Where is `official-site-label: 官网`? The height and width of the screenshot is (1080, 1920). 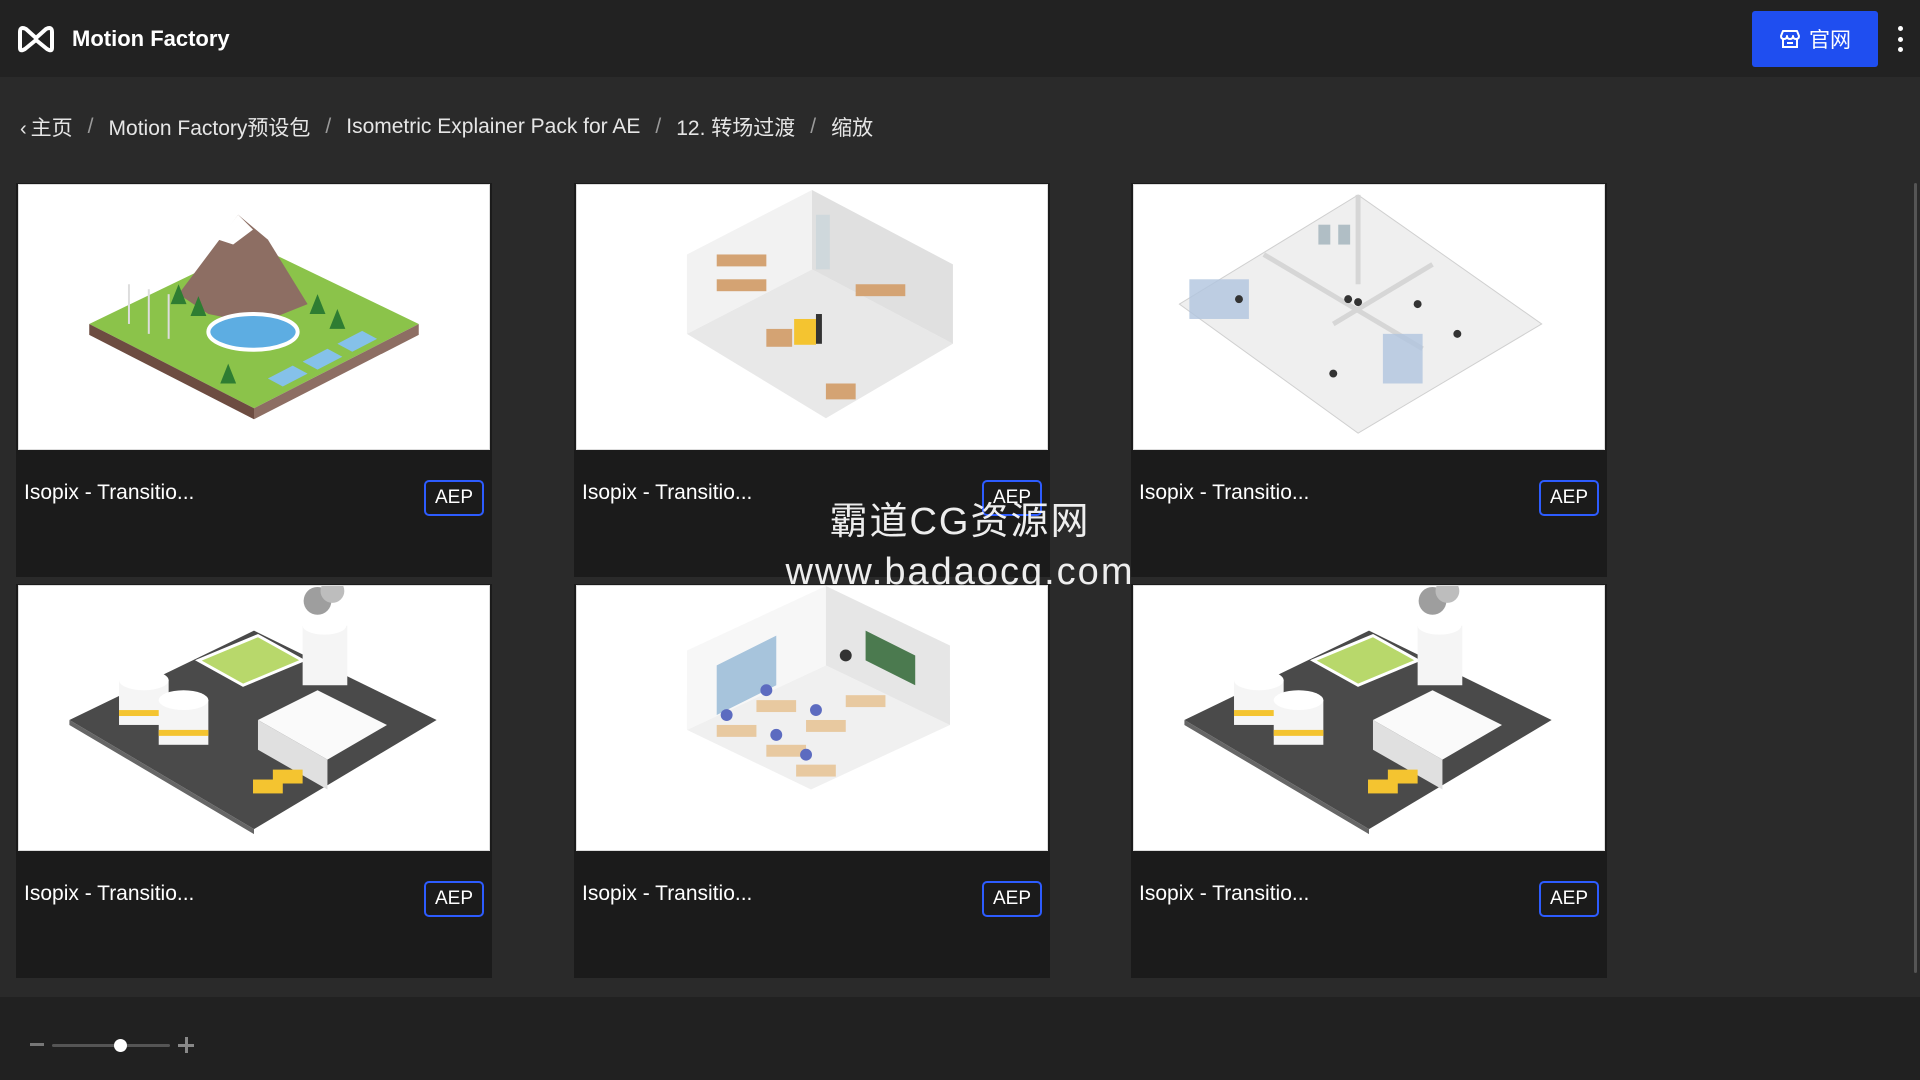 official-site-label: 官网 is located at coordinates (1830, 40).